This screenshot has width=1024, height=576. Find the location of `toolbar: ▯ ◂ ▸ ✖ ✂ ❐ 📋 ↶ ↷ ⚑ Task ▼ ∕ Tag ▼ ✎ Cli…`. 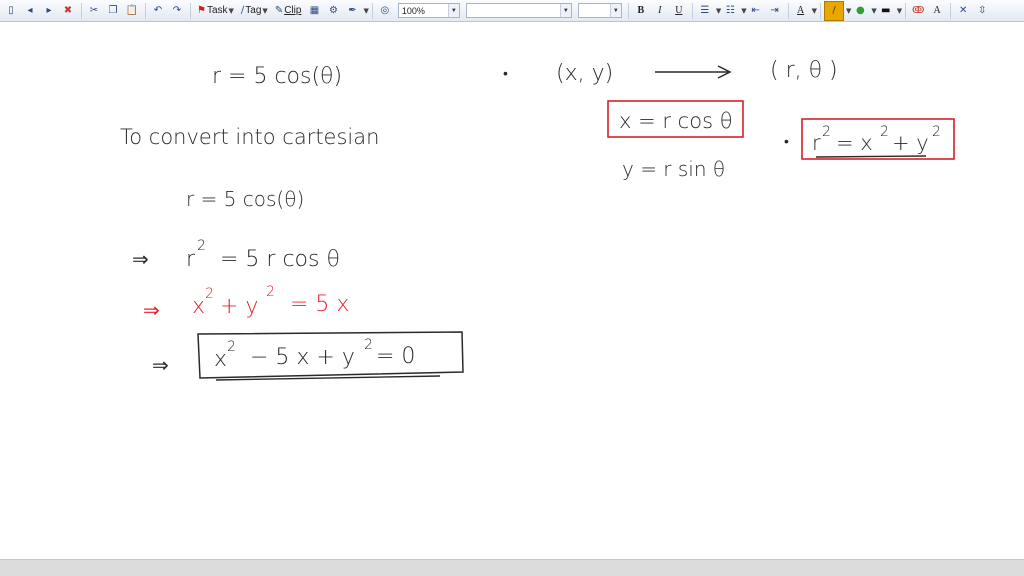

toolbar: ▯ ◂ ▸ ✖ ✂ ❐ 📋 ↶ ↷ ⚑ Task ▼ ∕ Tag ▼ ✎ Cli… is located at coordinates (512, 11).